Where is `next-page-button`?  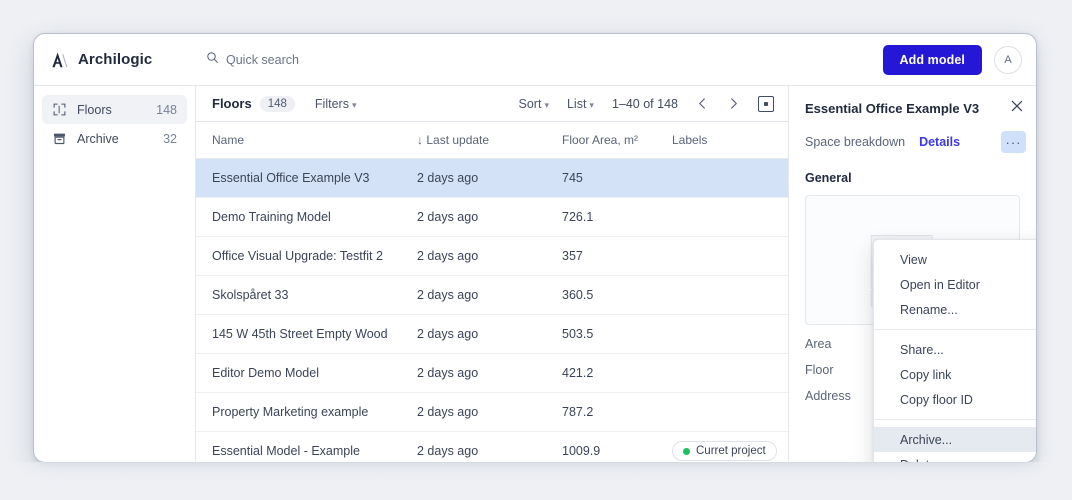 next-page-button is located at coordinates (733, 103).